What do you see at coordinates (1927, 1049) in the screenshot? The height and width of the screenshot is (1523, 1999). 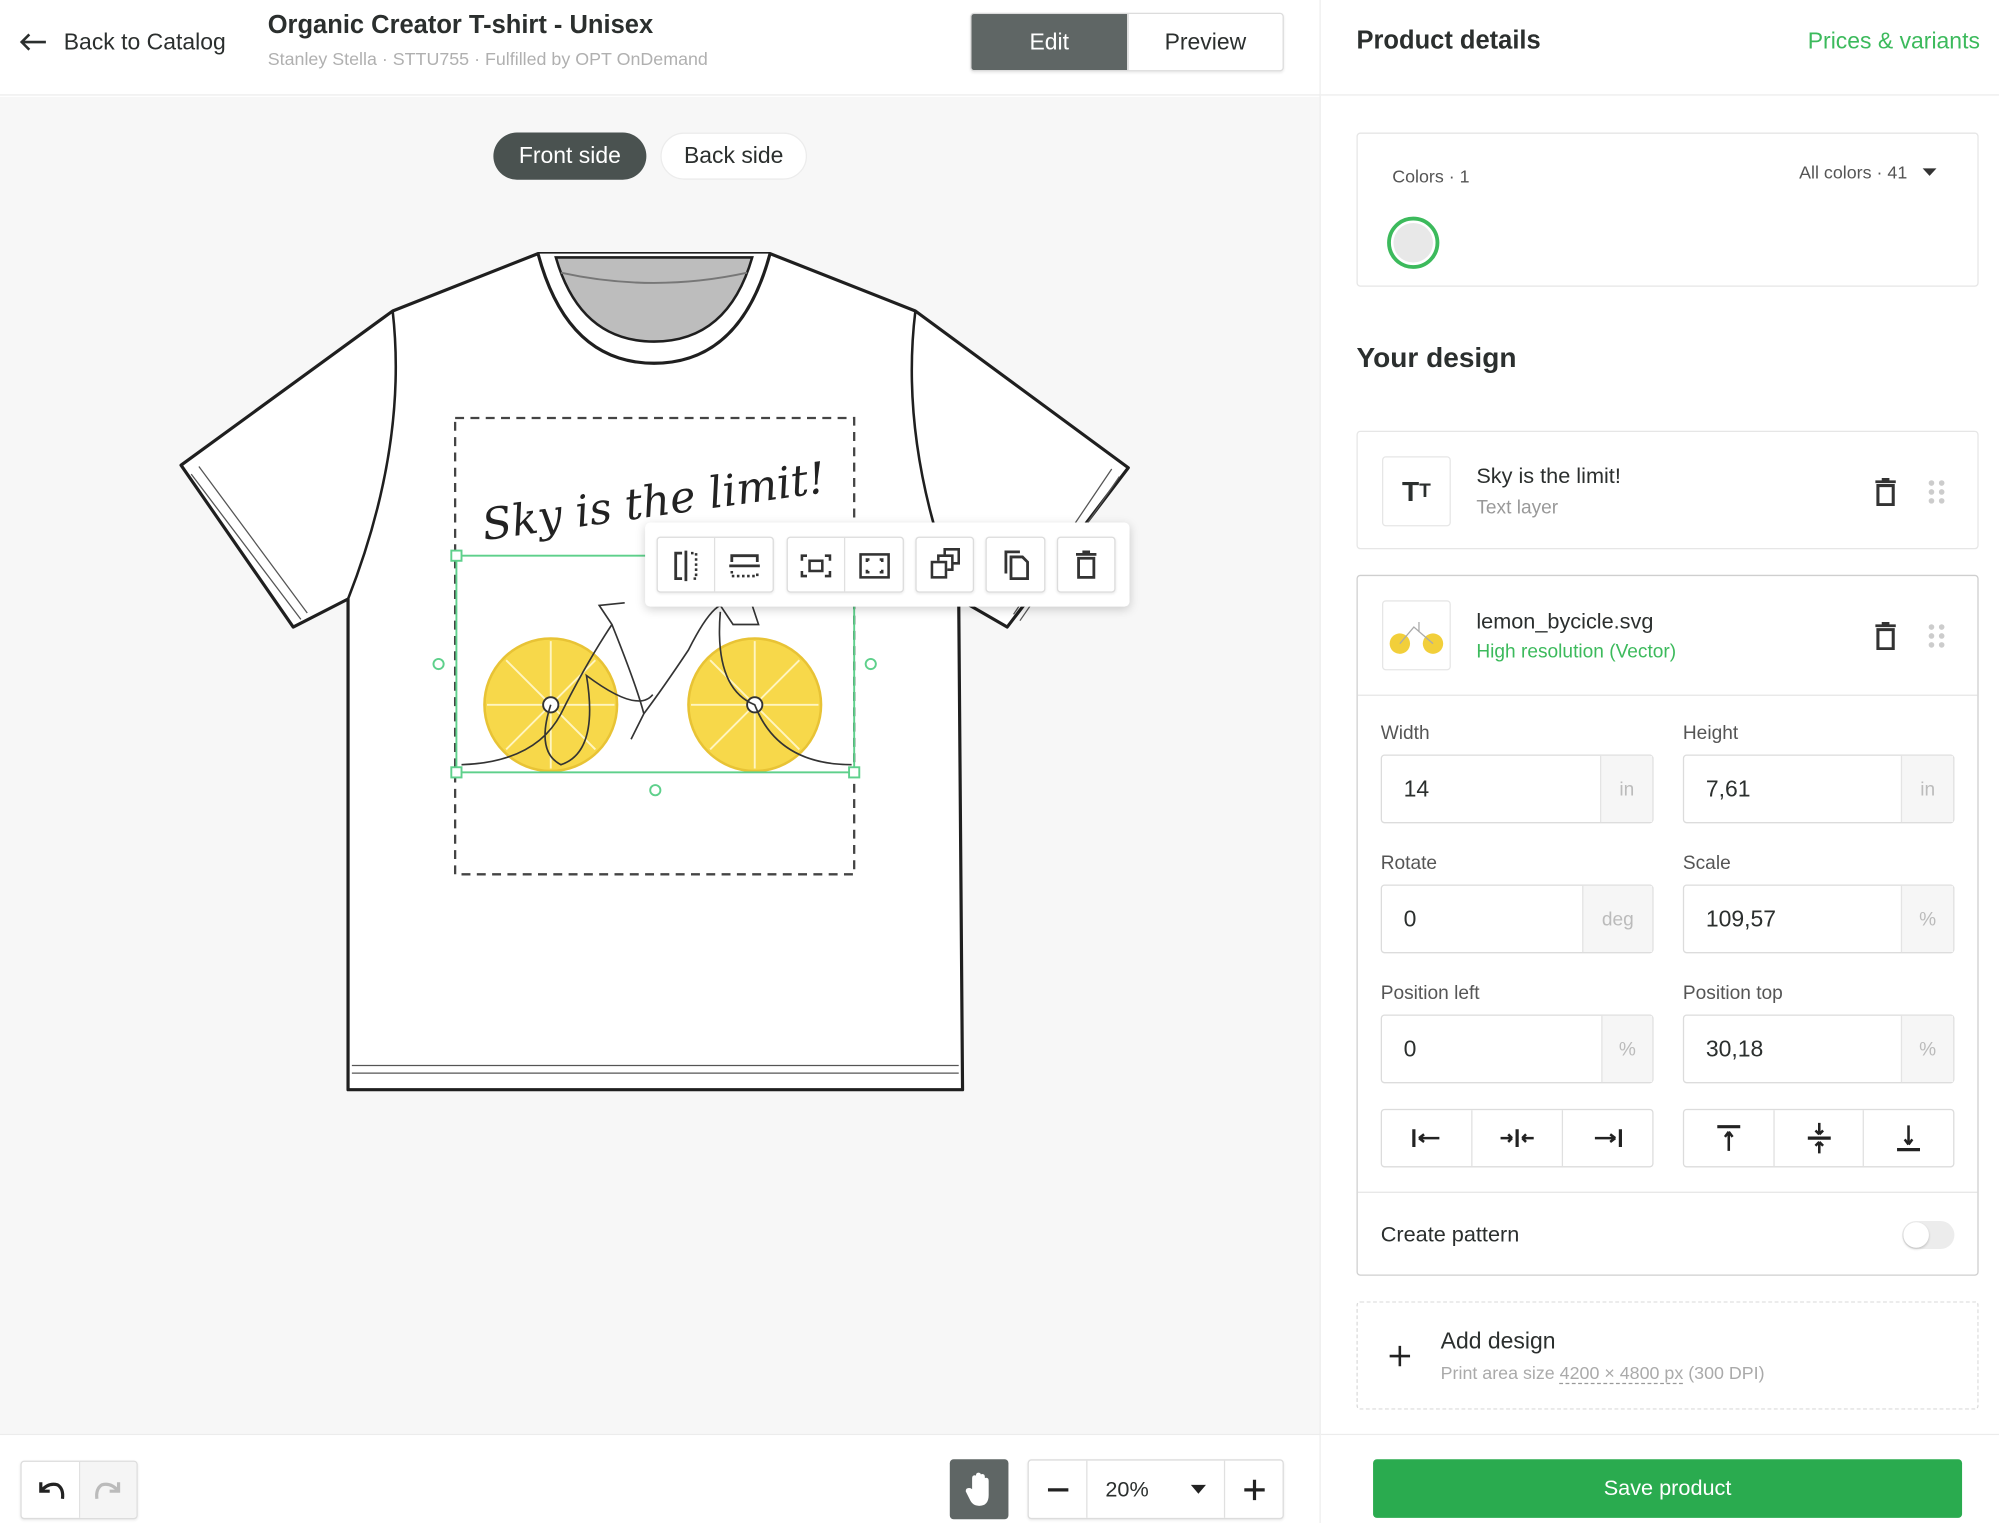 I see `position-top-unit: %` at bounding box center [1927, 1049].